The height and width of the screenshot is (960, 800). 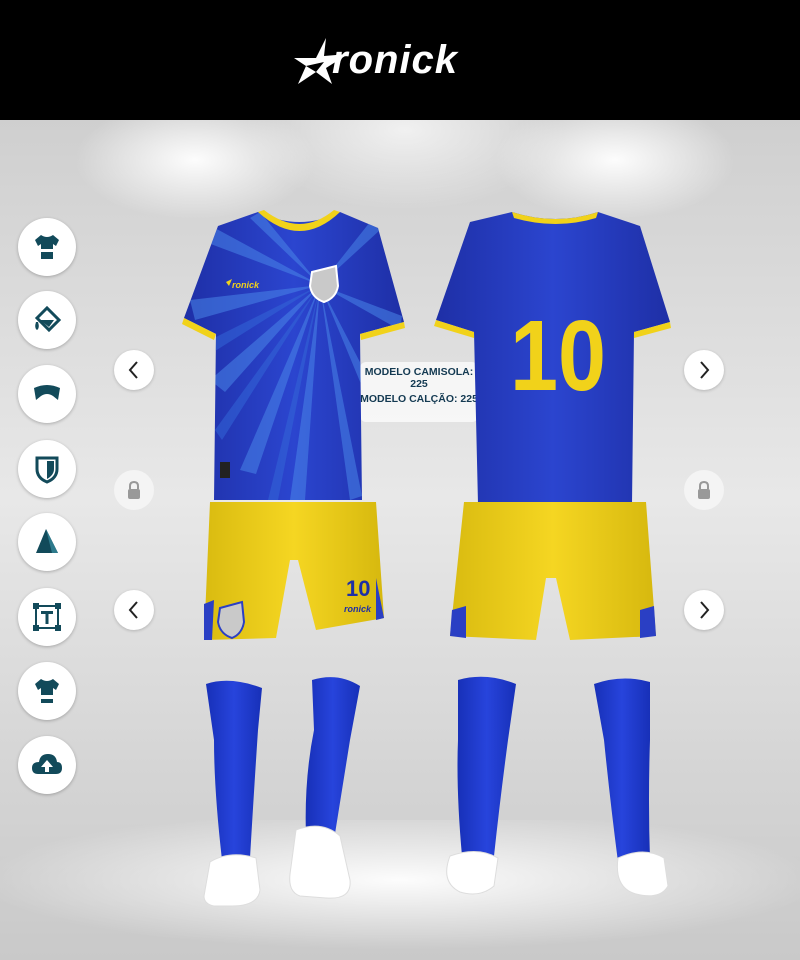 What do you see at coordinates (419, 399) in the screenshot?
I see `shorts-model-label: MODELO CALÇÃO: 225` at bounding box center [419, 399].